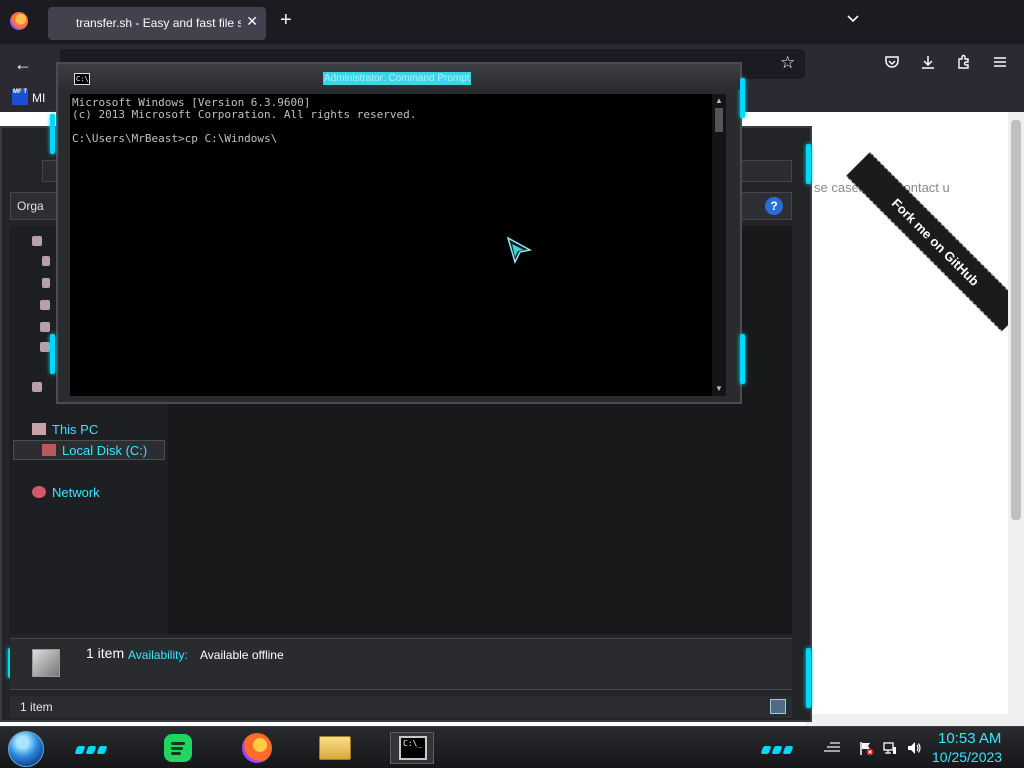 Image resolution: width=1024 pixels, height=768 pixels. I want to click on status-item-count: 1 item, so click(36, 707).